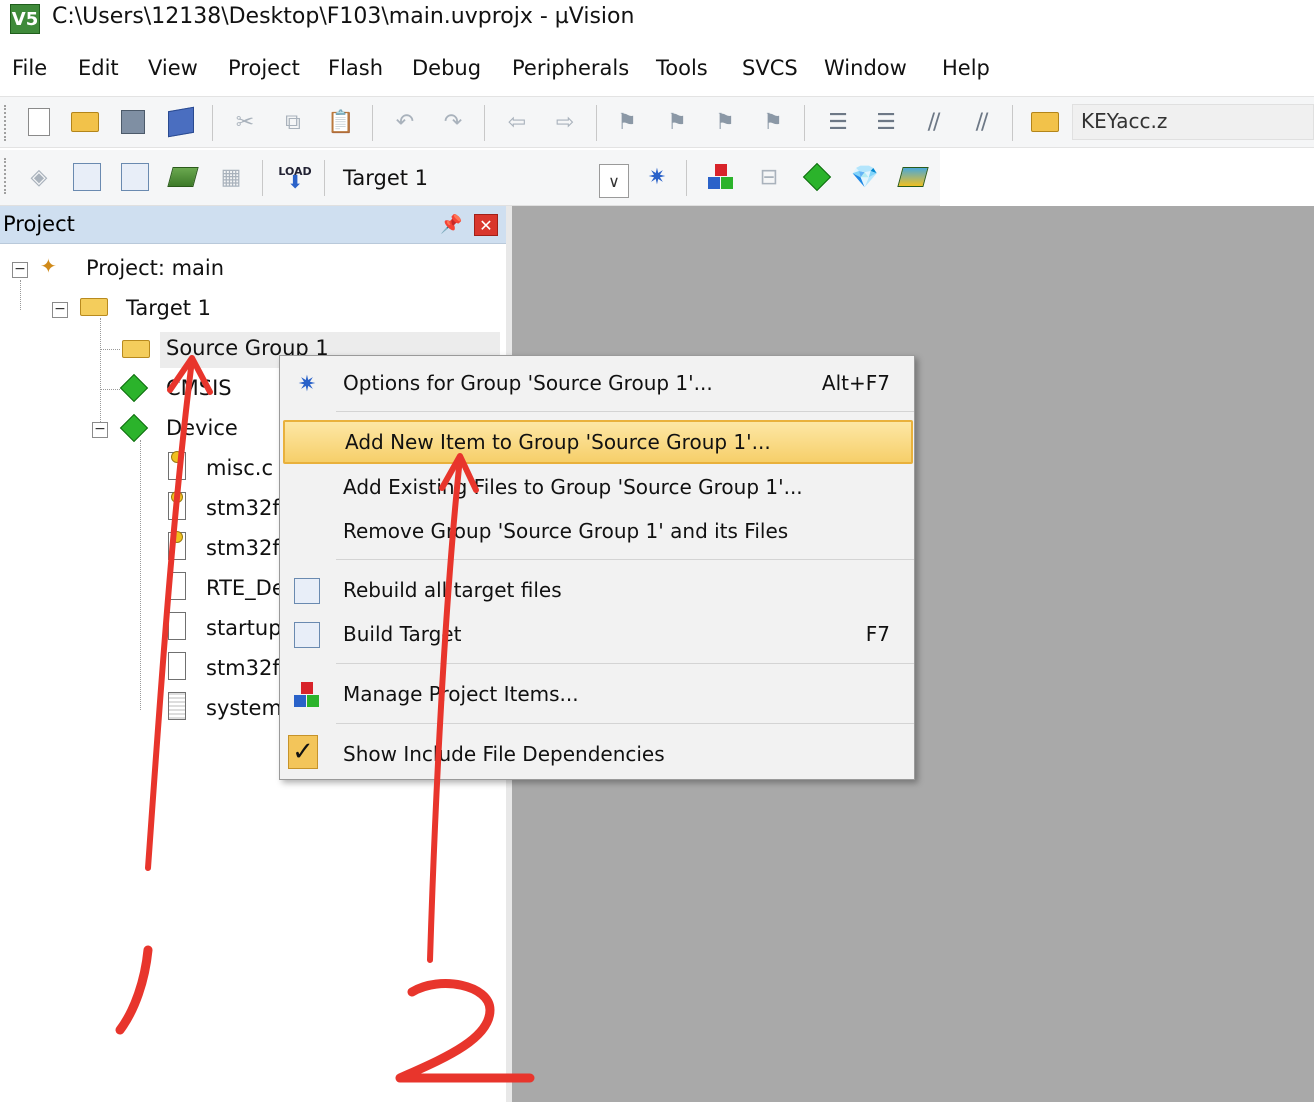  What do you see at coordinates (244, 628) in the screenshot?
I see `tree-node-file: startup` at bounding box center [244, 628].